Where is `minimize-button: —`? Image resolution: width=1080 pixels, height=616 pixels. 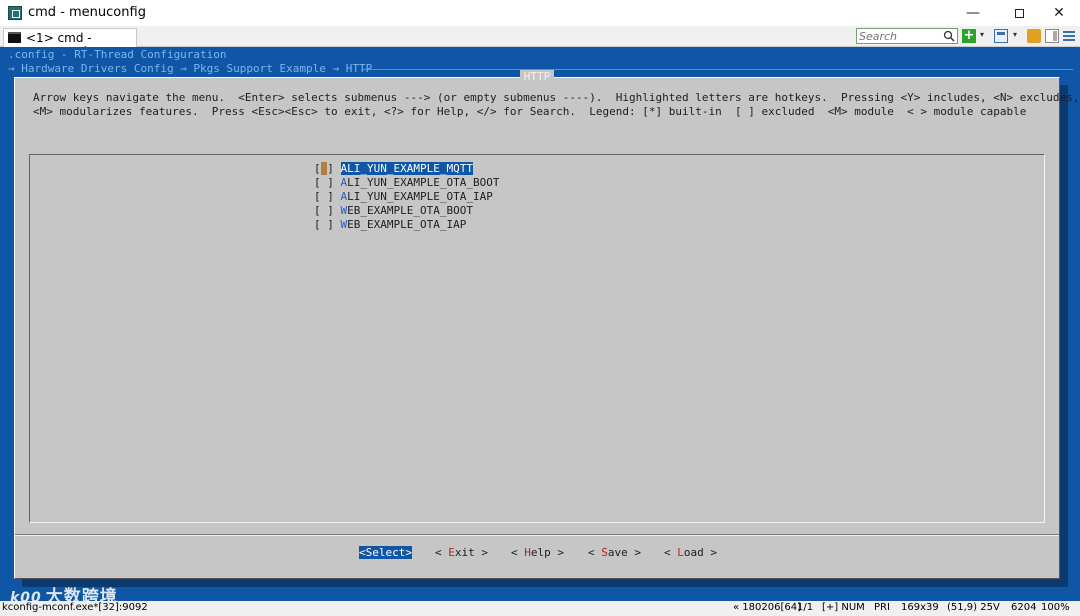
minimize-button: — is located at coordinates (973, 13).